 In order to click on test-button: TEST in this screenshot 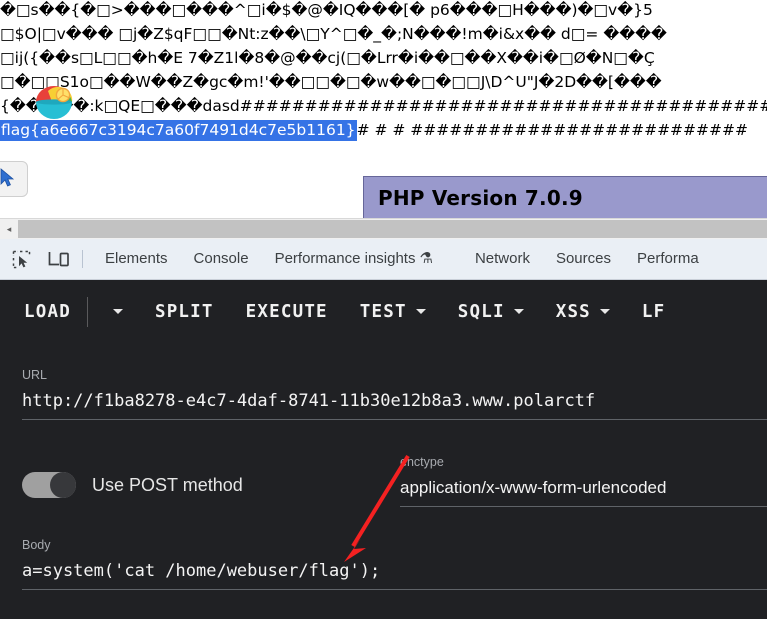, I will do `click(393, 312)`.